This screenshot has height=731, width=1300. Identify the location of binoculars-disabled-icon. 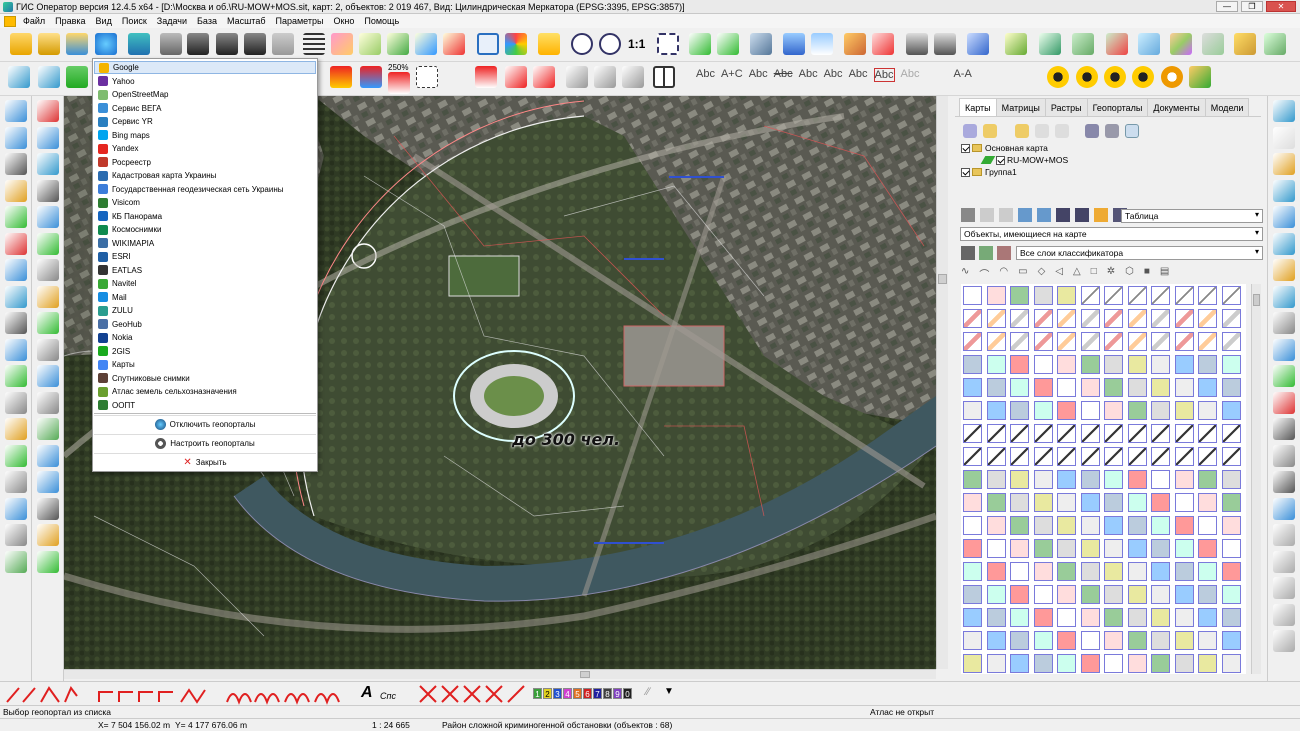
(283, 44).